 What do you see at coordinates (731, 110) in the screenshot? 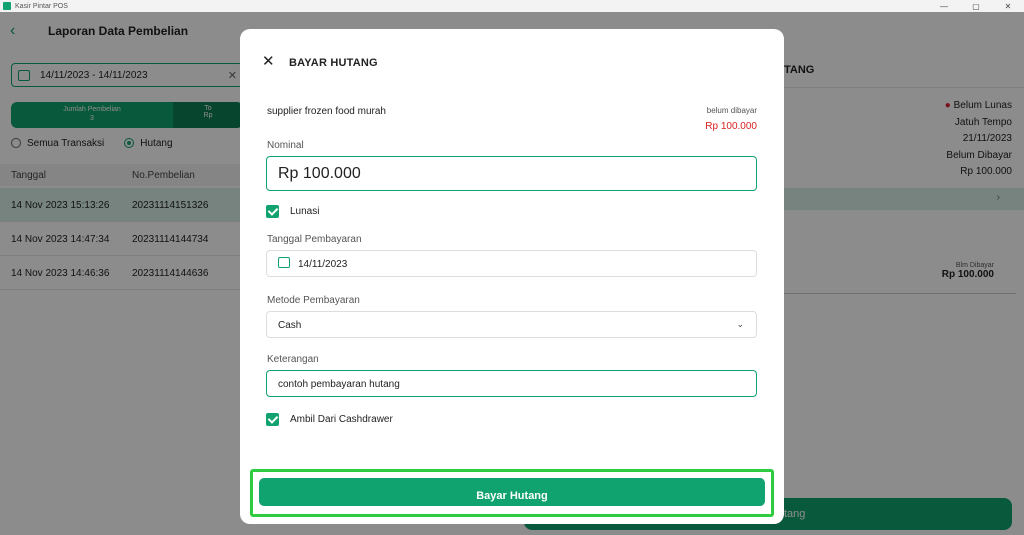
I see `status-label: belum dibayar` at bounding box center [731, 110].